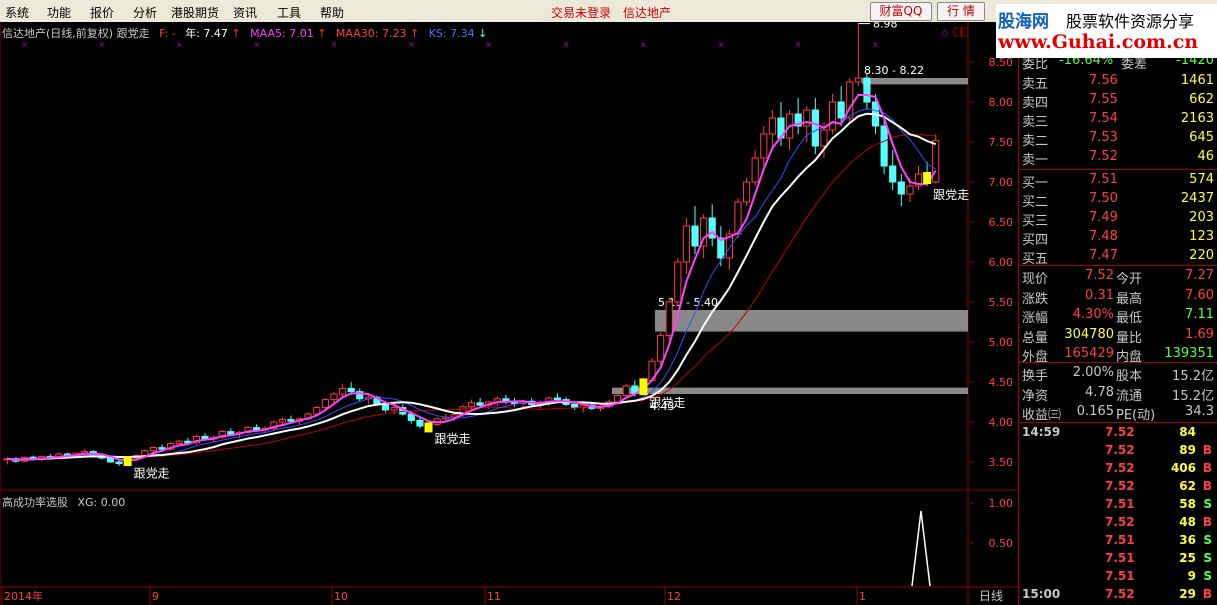  I want to click on x-tick-label: 10, so click(341, 596).